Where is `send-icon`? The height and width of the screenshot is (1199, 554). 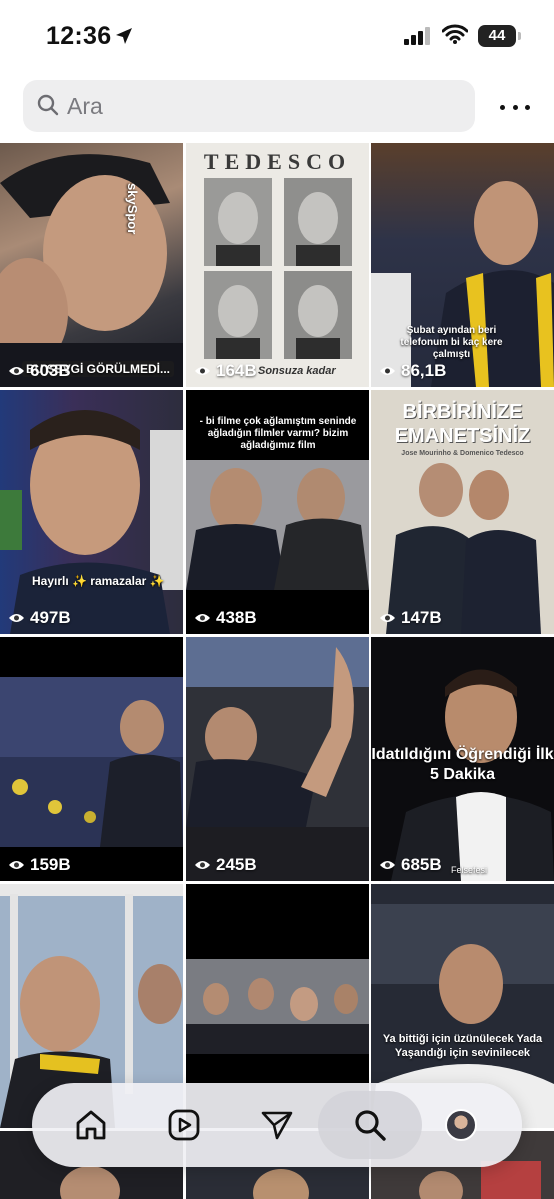 send-icon is located at coordinates (277, 1125).